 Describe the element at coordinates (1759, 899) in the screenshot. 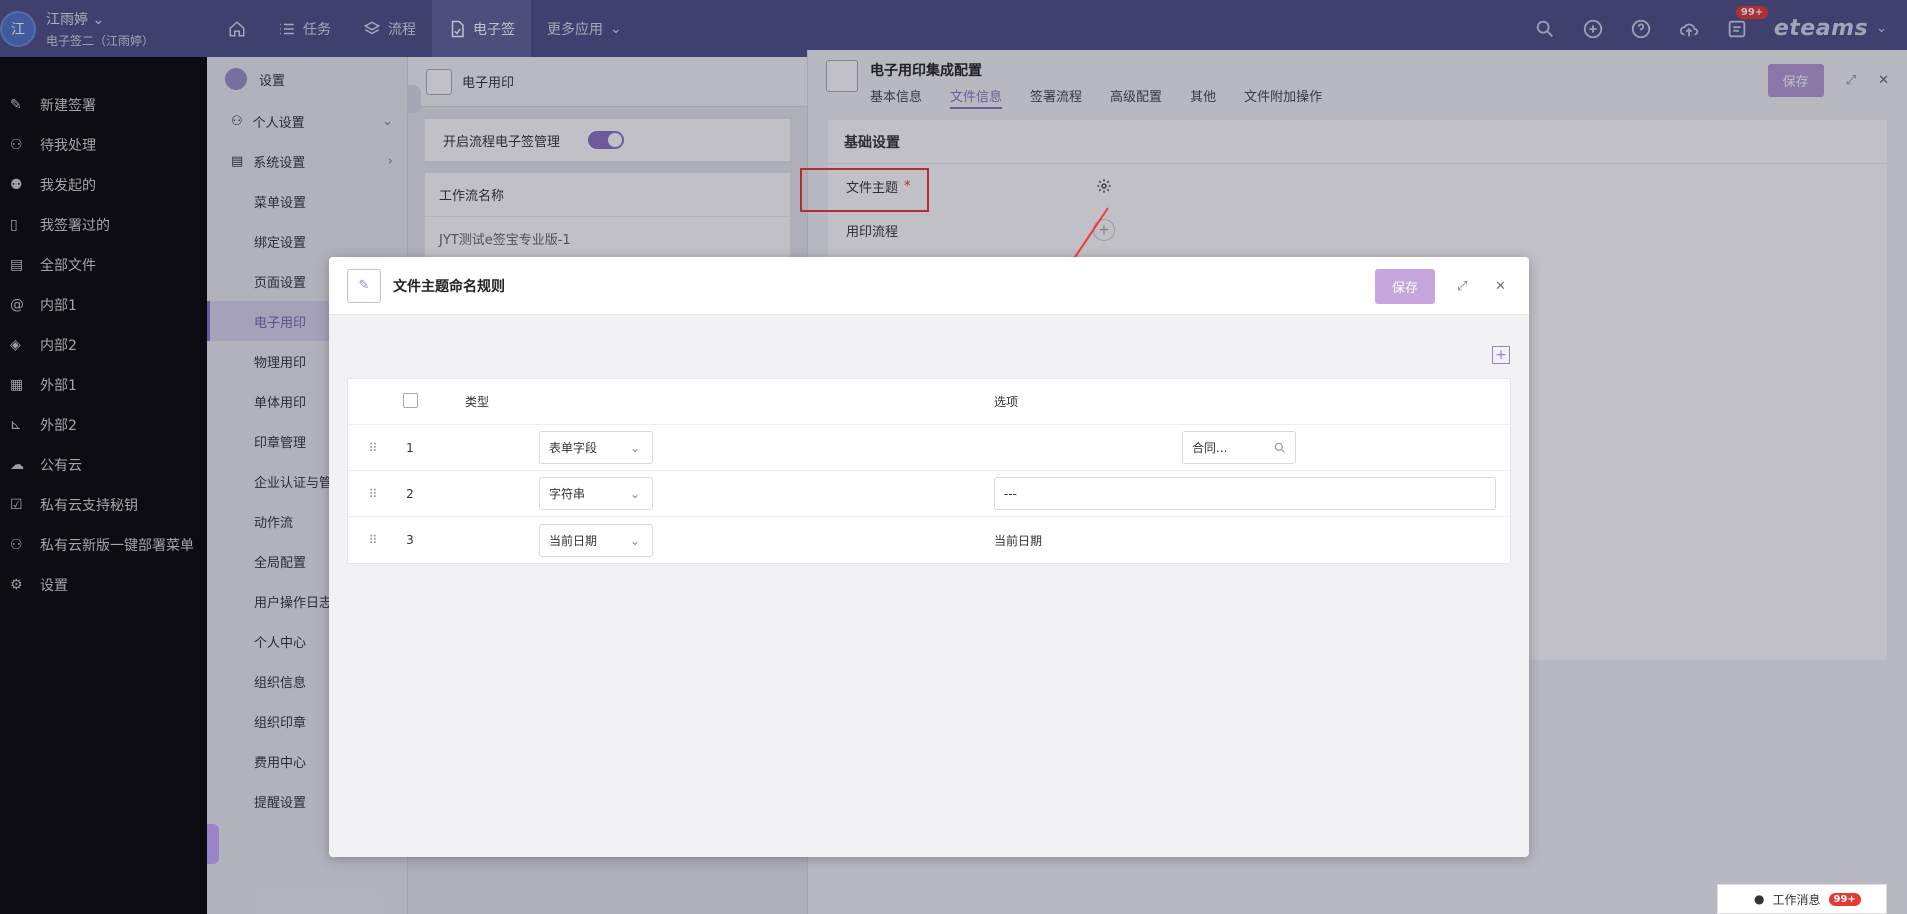

I see `chat-icon: ●` at that location.